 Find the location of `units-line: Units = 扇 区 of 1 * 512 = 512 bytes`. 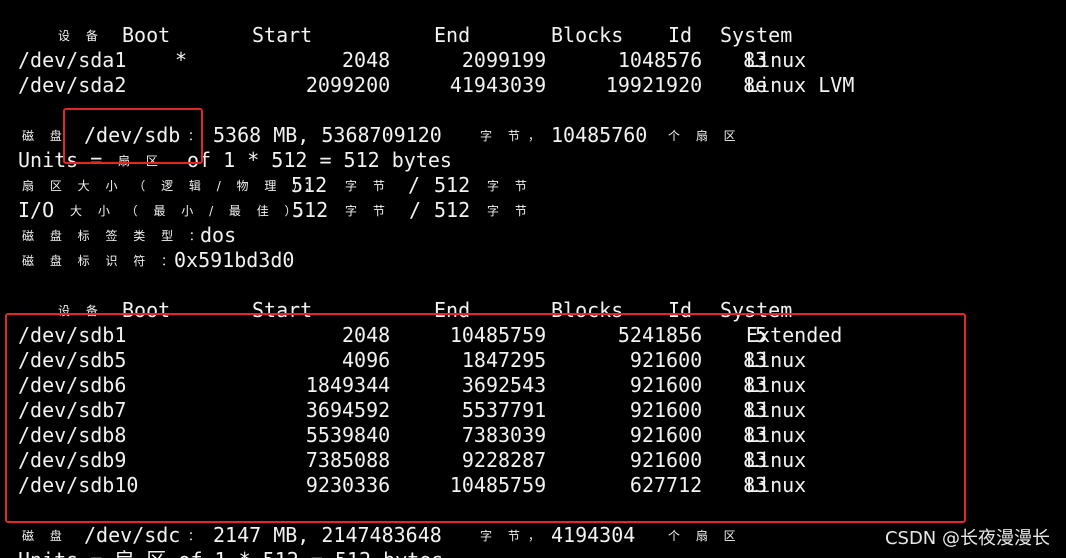

units-line: Units = 扇 区 of 1 * 512 = 512 bytes is located at coordinates (235, 160).